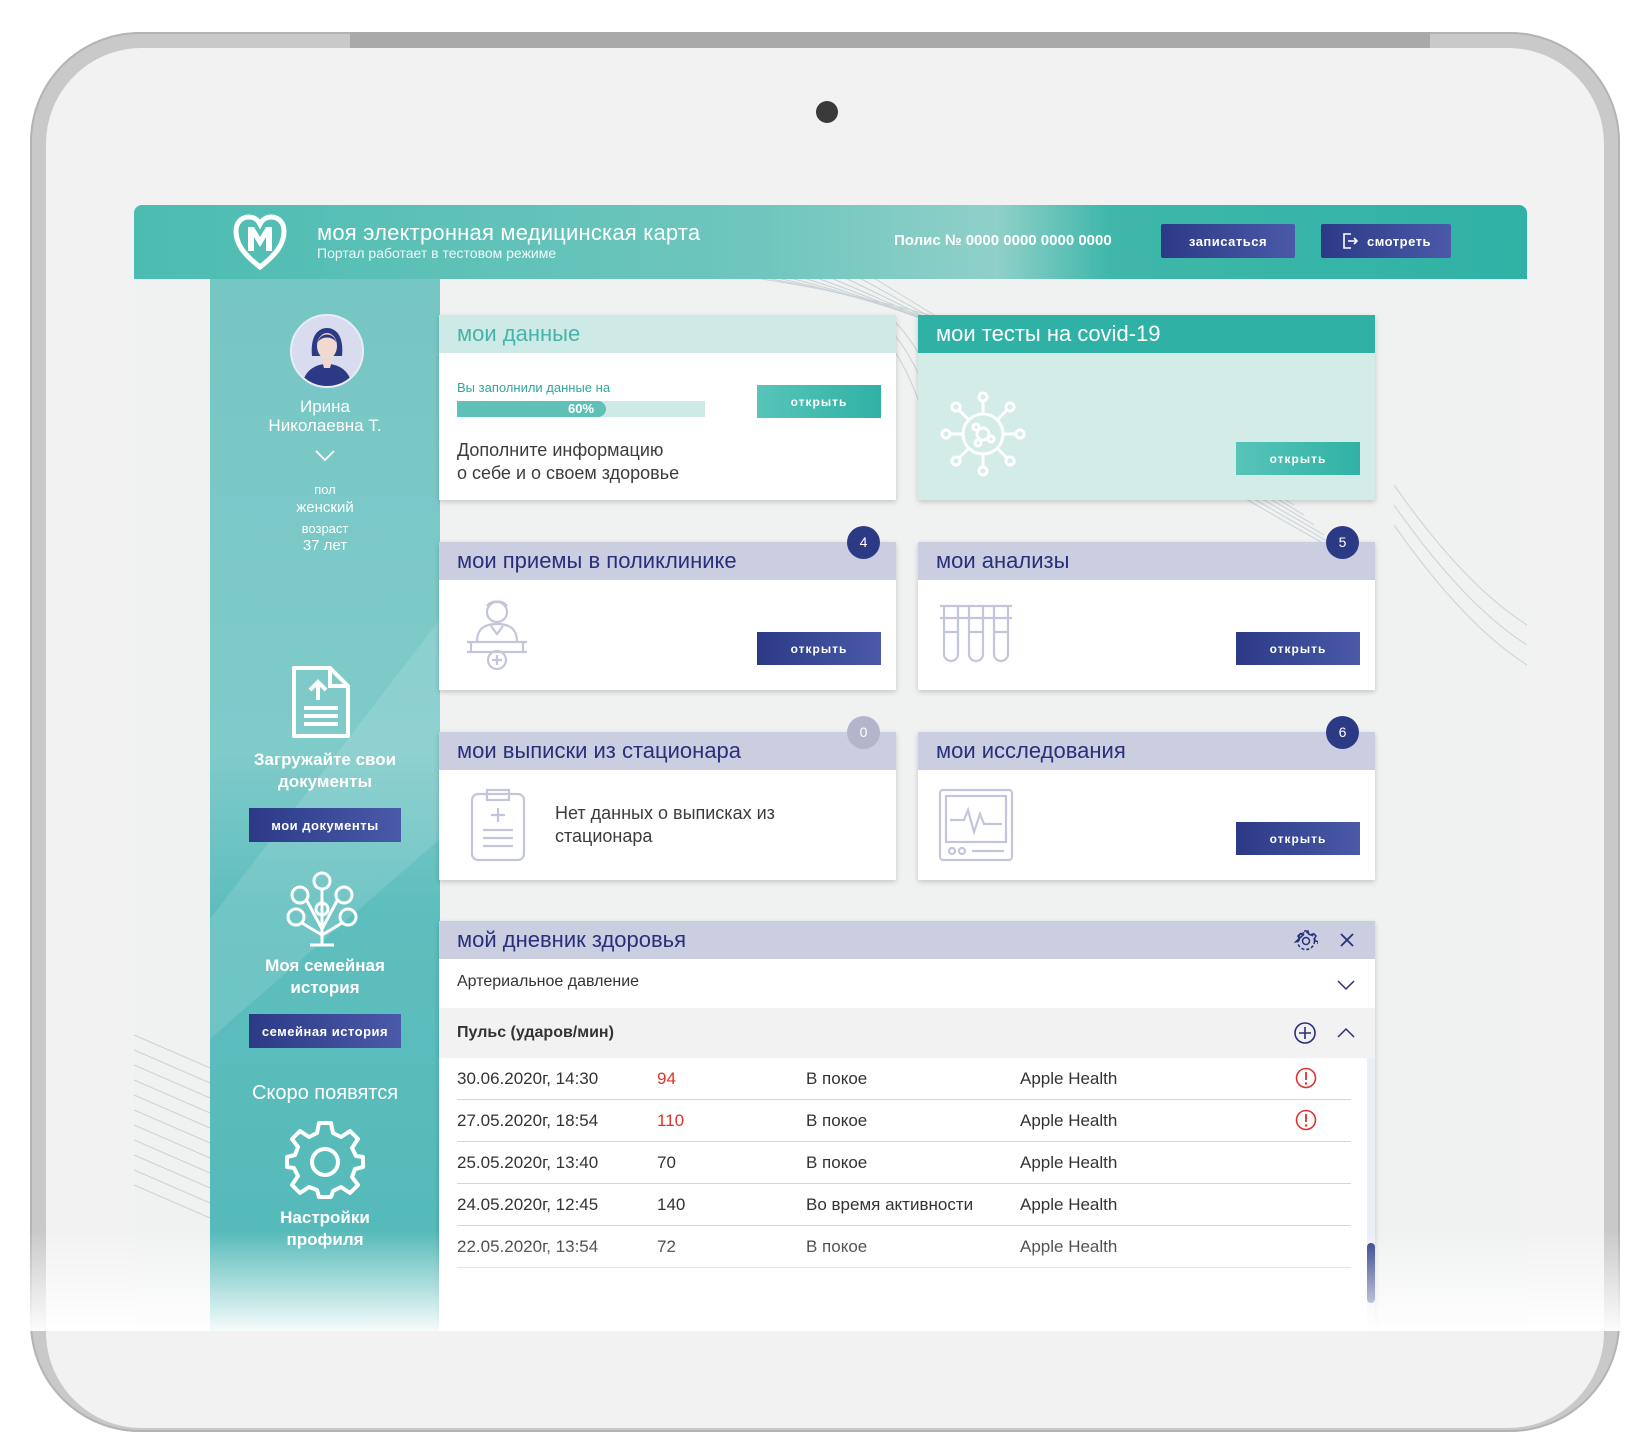 Image resolution: width=1650 pixels, height=1432 pixels. I want to click on table-row: 25.05.2020г, 13:40 70 В покое Apple Health, so click(904, 1163).